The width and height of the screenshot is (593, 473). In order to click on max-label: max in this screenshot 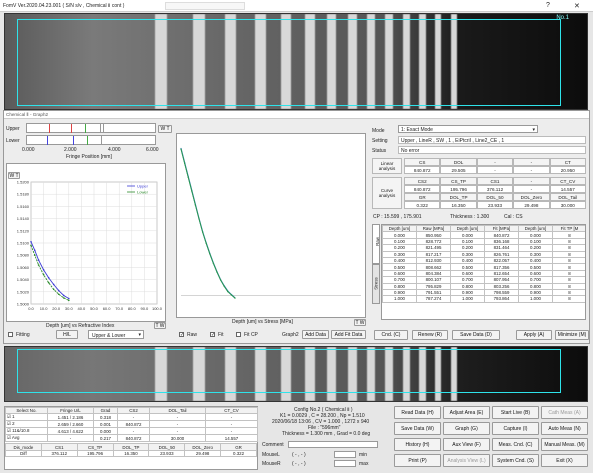, I will do `click(364, 464)`.